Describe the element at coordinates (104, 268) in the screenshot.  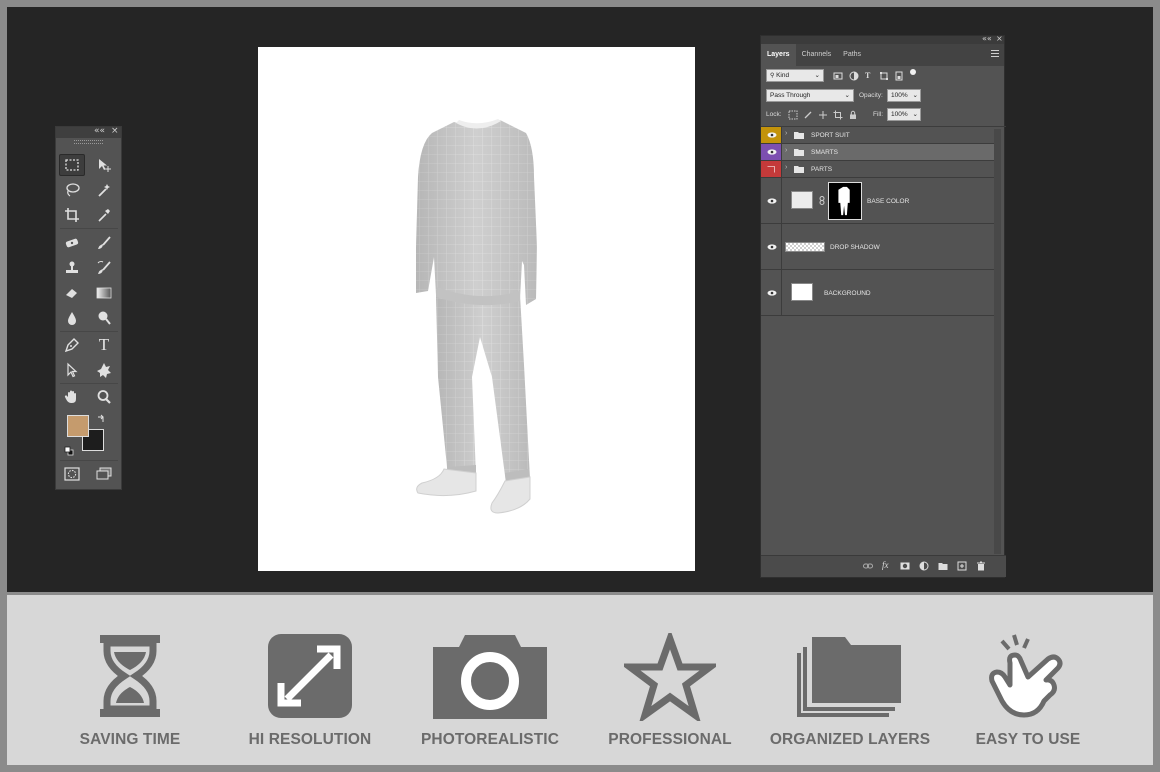
I see `history-brush-icon` at that location.